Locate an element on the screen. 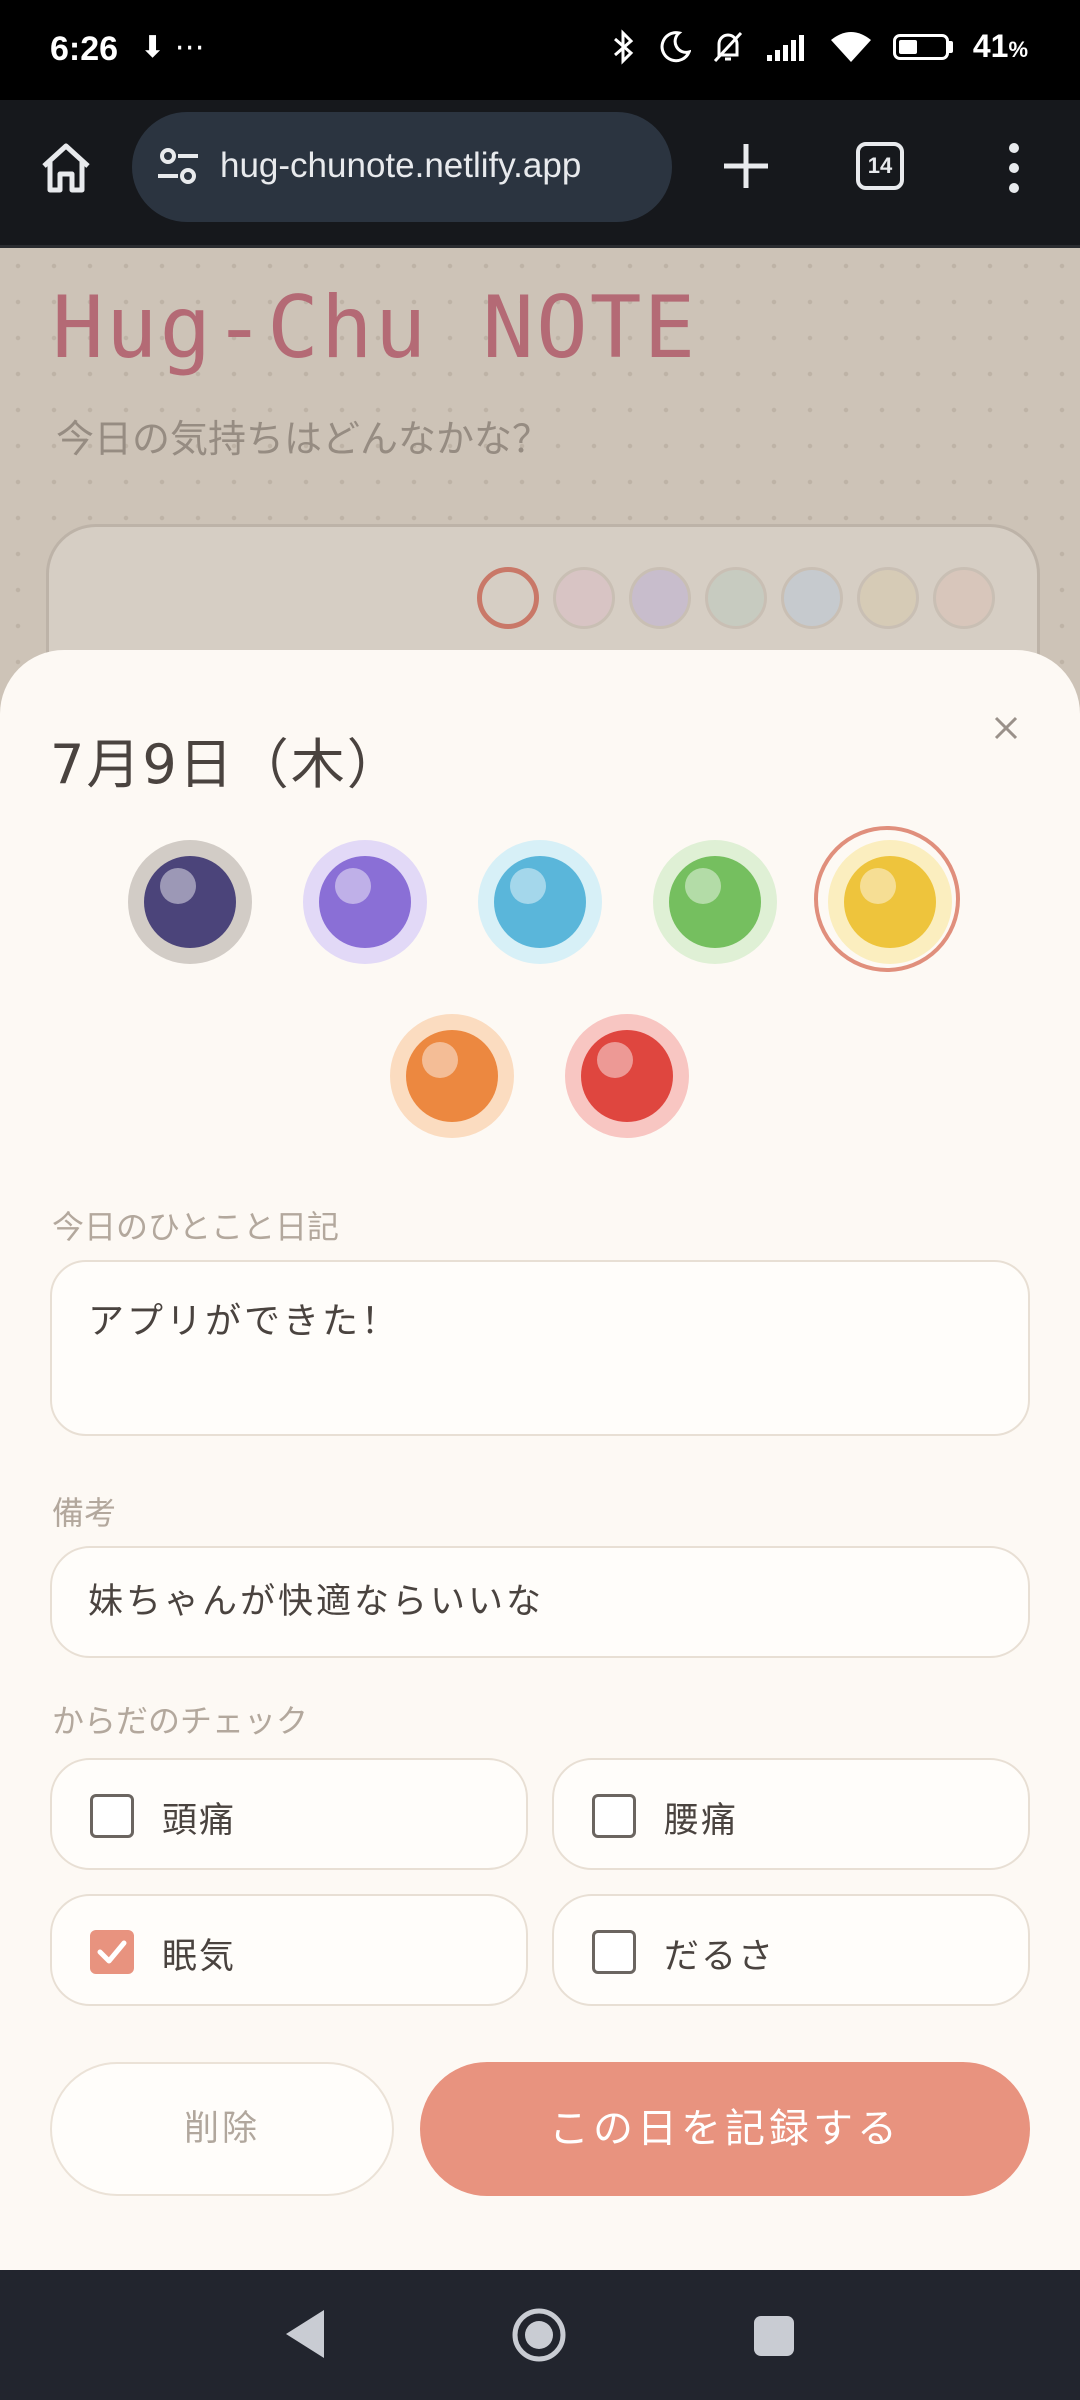  checkmark-icon is located at coordinates (112, 1952).